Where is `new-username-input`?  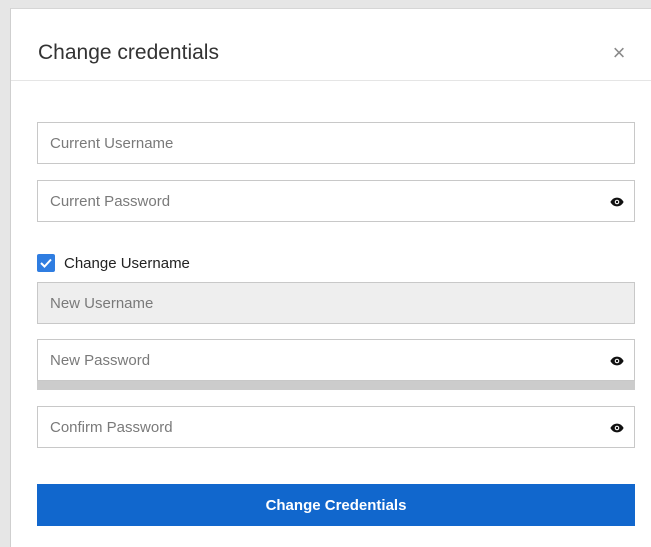
new-username-input is located at coordinates (336, 303).